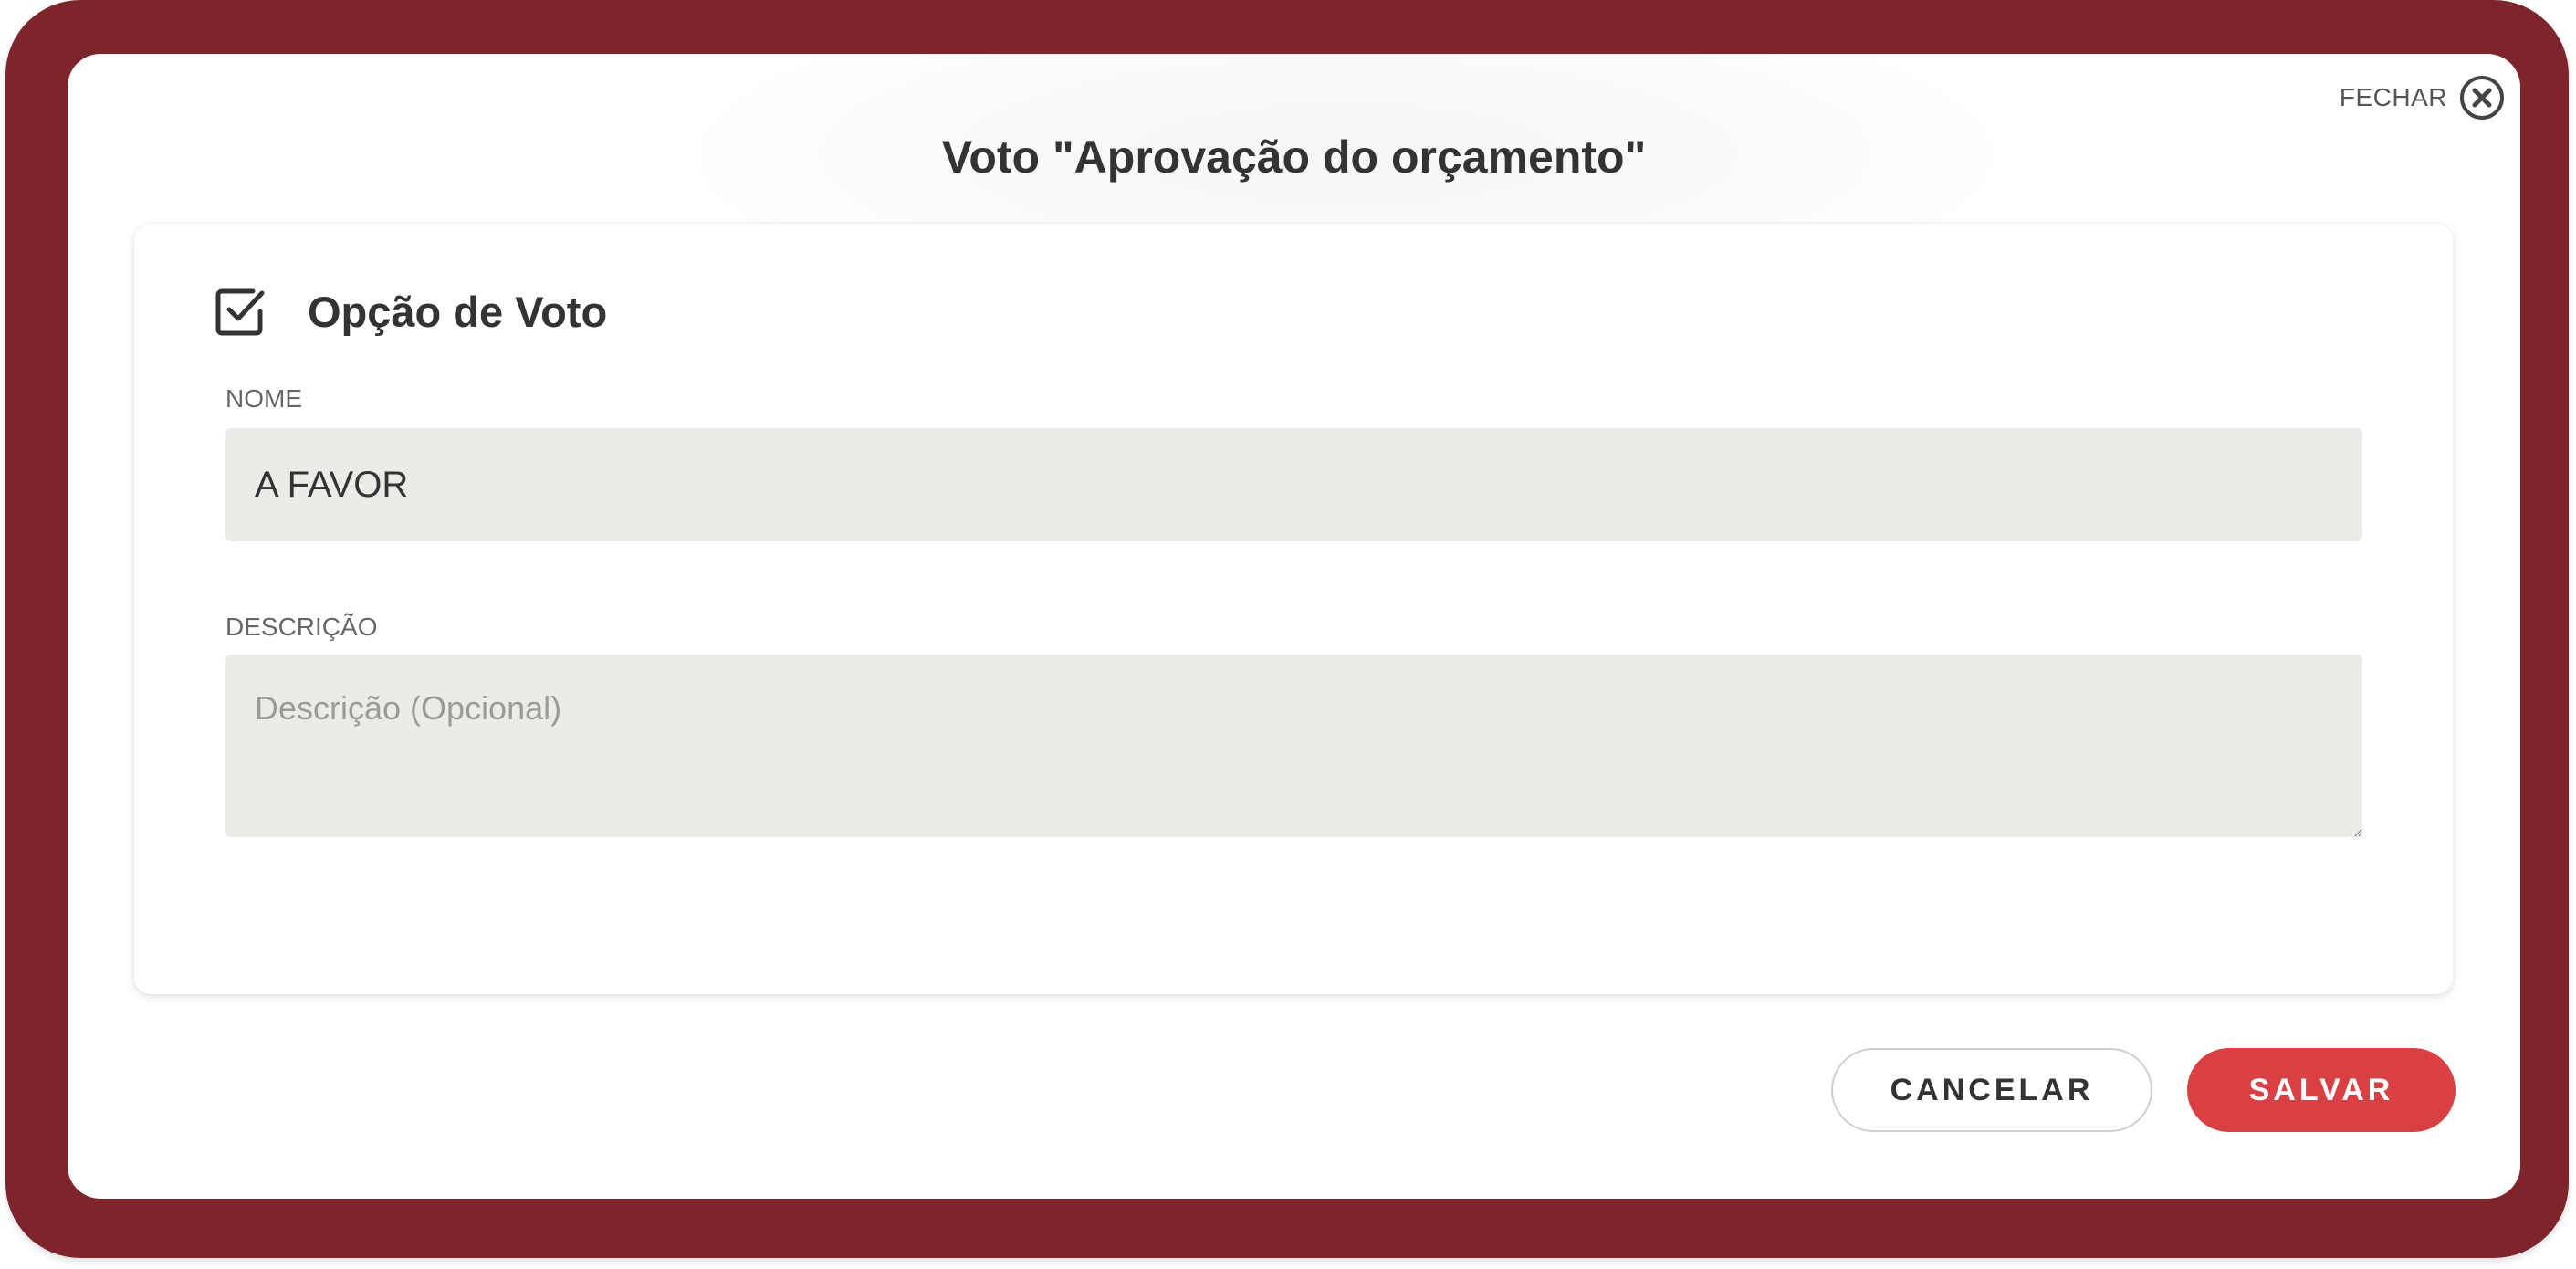 The height and width of the screenshot is (1269, 2576). Describe the element at coordinates (1293, 485) in the screenshot. I see `name-input` at that location.